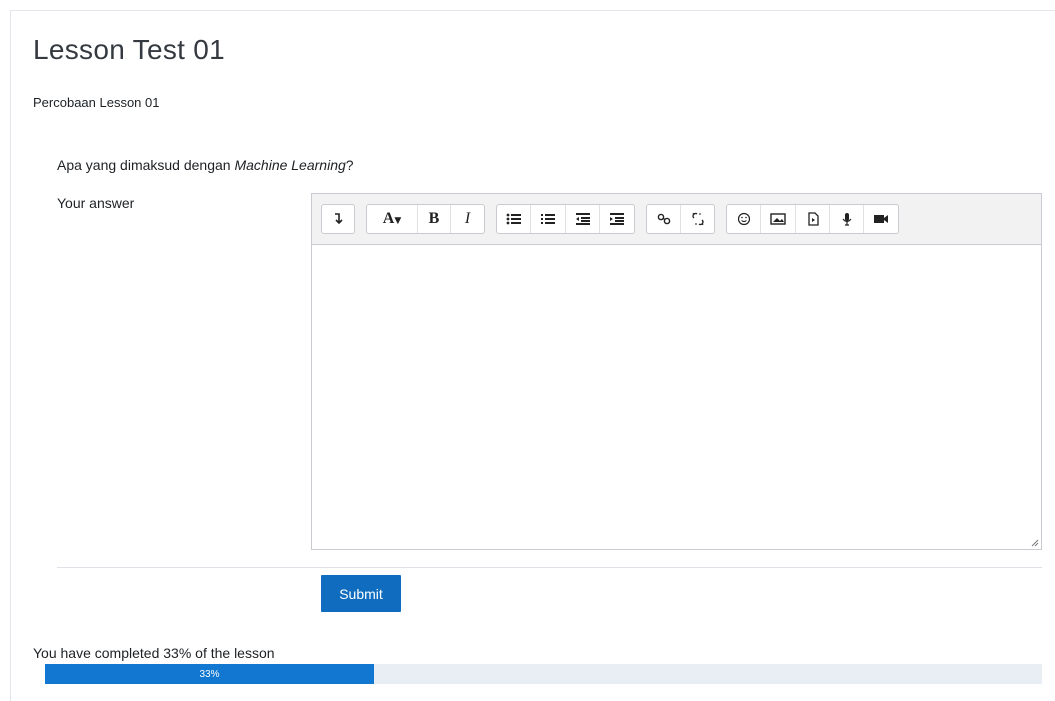 The width and height of the screenshot is (1055, 701). What do you see at coordinates (349, 165) in the screenshot?
I see `question-suffix: ?` at bounding box center [349, 165].